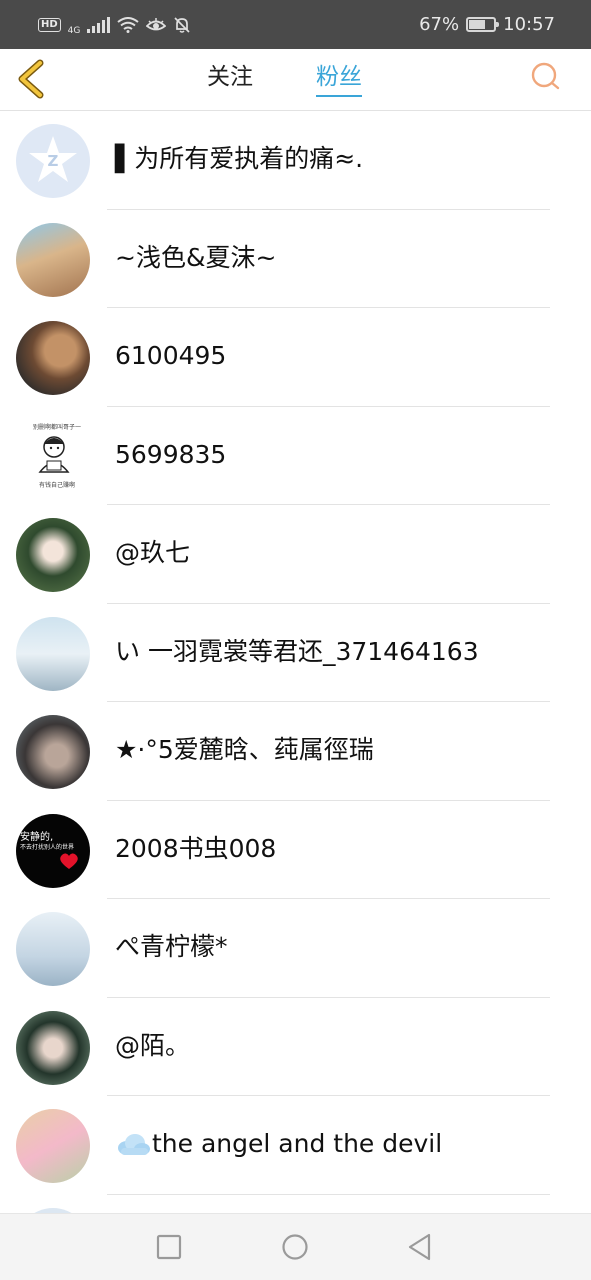 The width and height of the screenshot is (591, 1280). I want to click on tab-fans: 粉丝, so click(339, 79).